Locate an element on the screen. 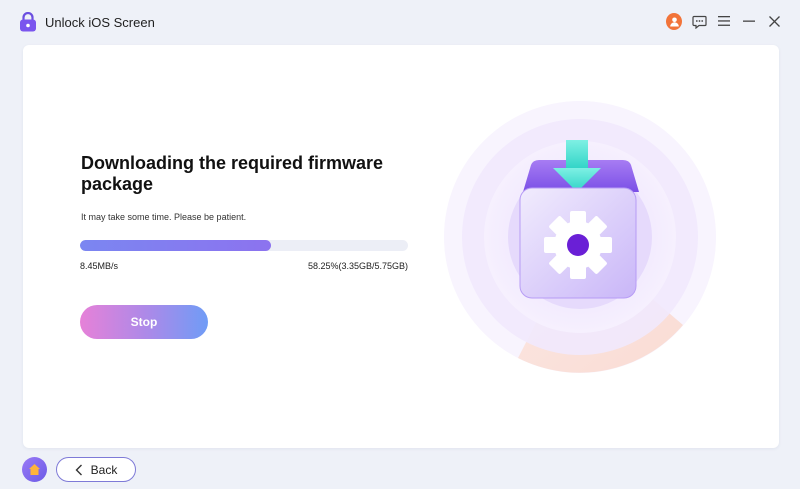 Image resolution: width=800 pixels, height=489 pixels. close-icon is located at coordinates (774, 21).